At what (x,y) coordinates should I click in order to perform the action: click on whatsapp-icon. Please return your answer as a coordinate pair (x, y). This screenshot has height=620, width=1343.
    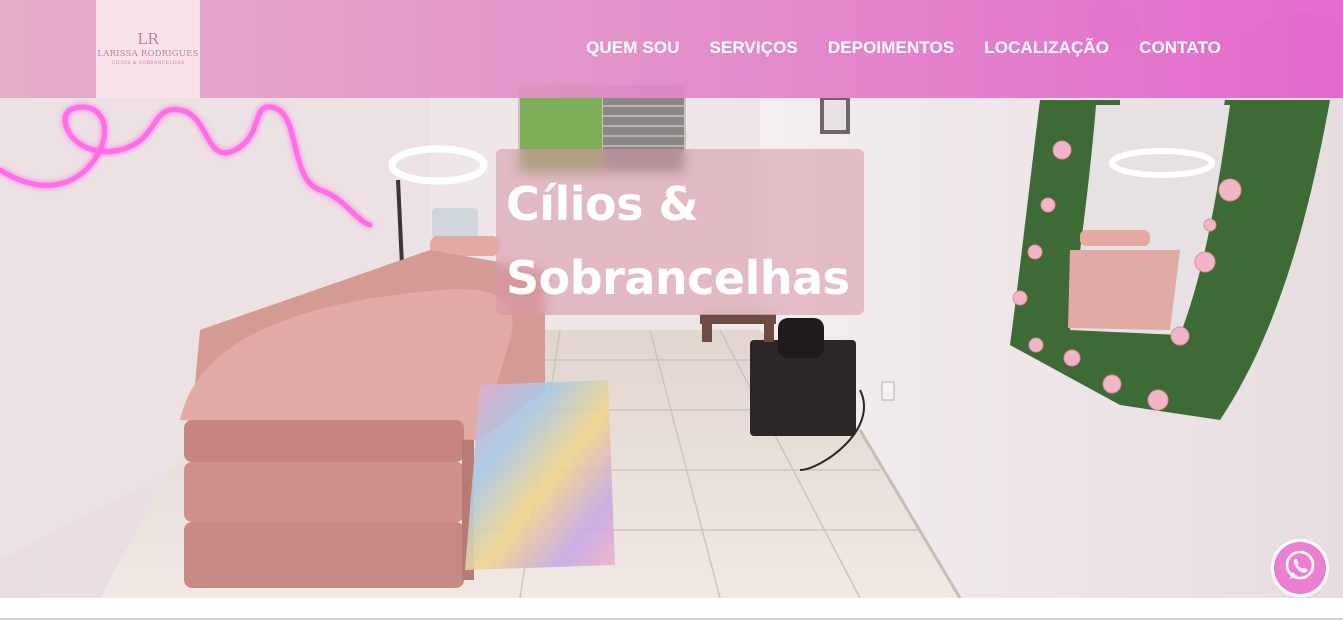
    Looking at the image, I should click on (1300, 568).